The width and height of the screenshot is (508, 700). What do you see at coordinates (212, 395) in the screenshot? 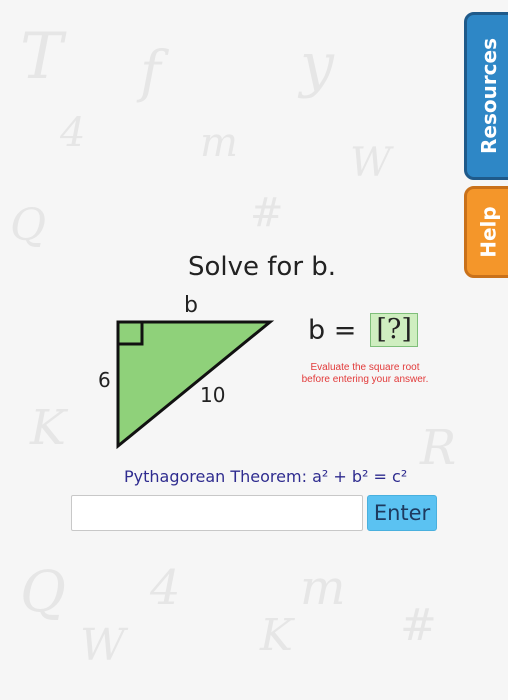
I see `triangle-hypotenuse-label: 10` at bounding box center [212, 395].